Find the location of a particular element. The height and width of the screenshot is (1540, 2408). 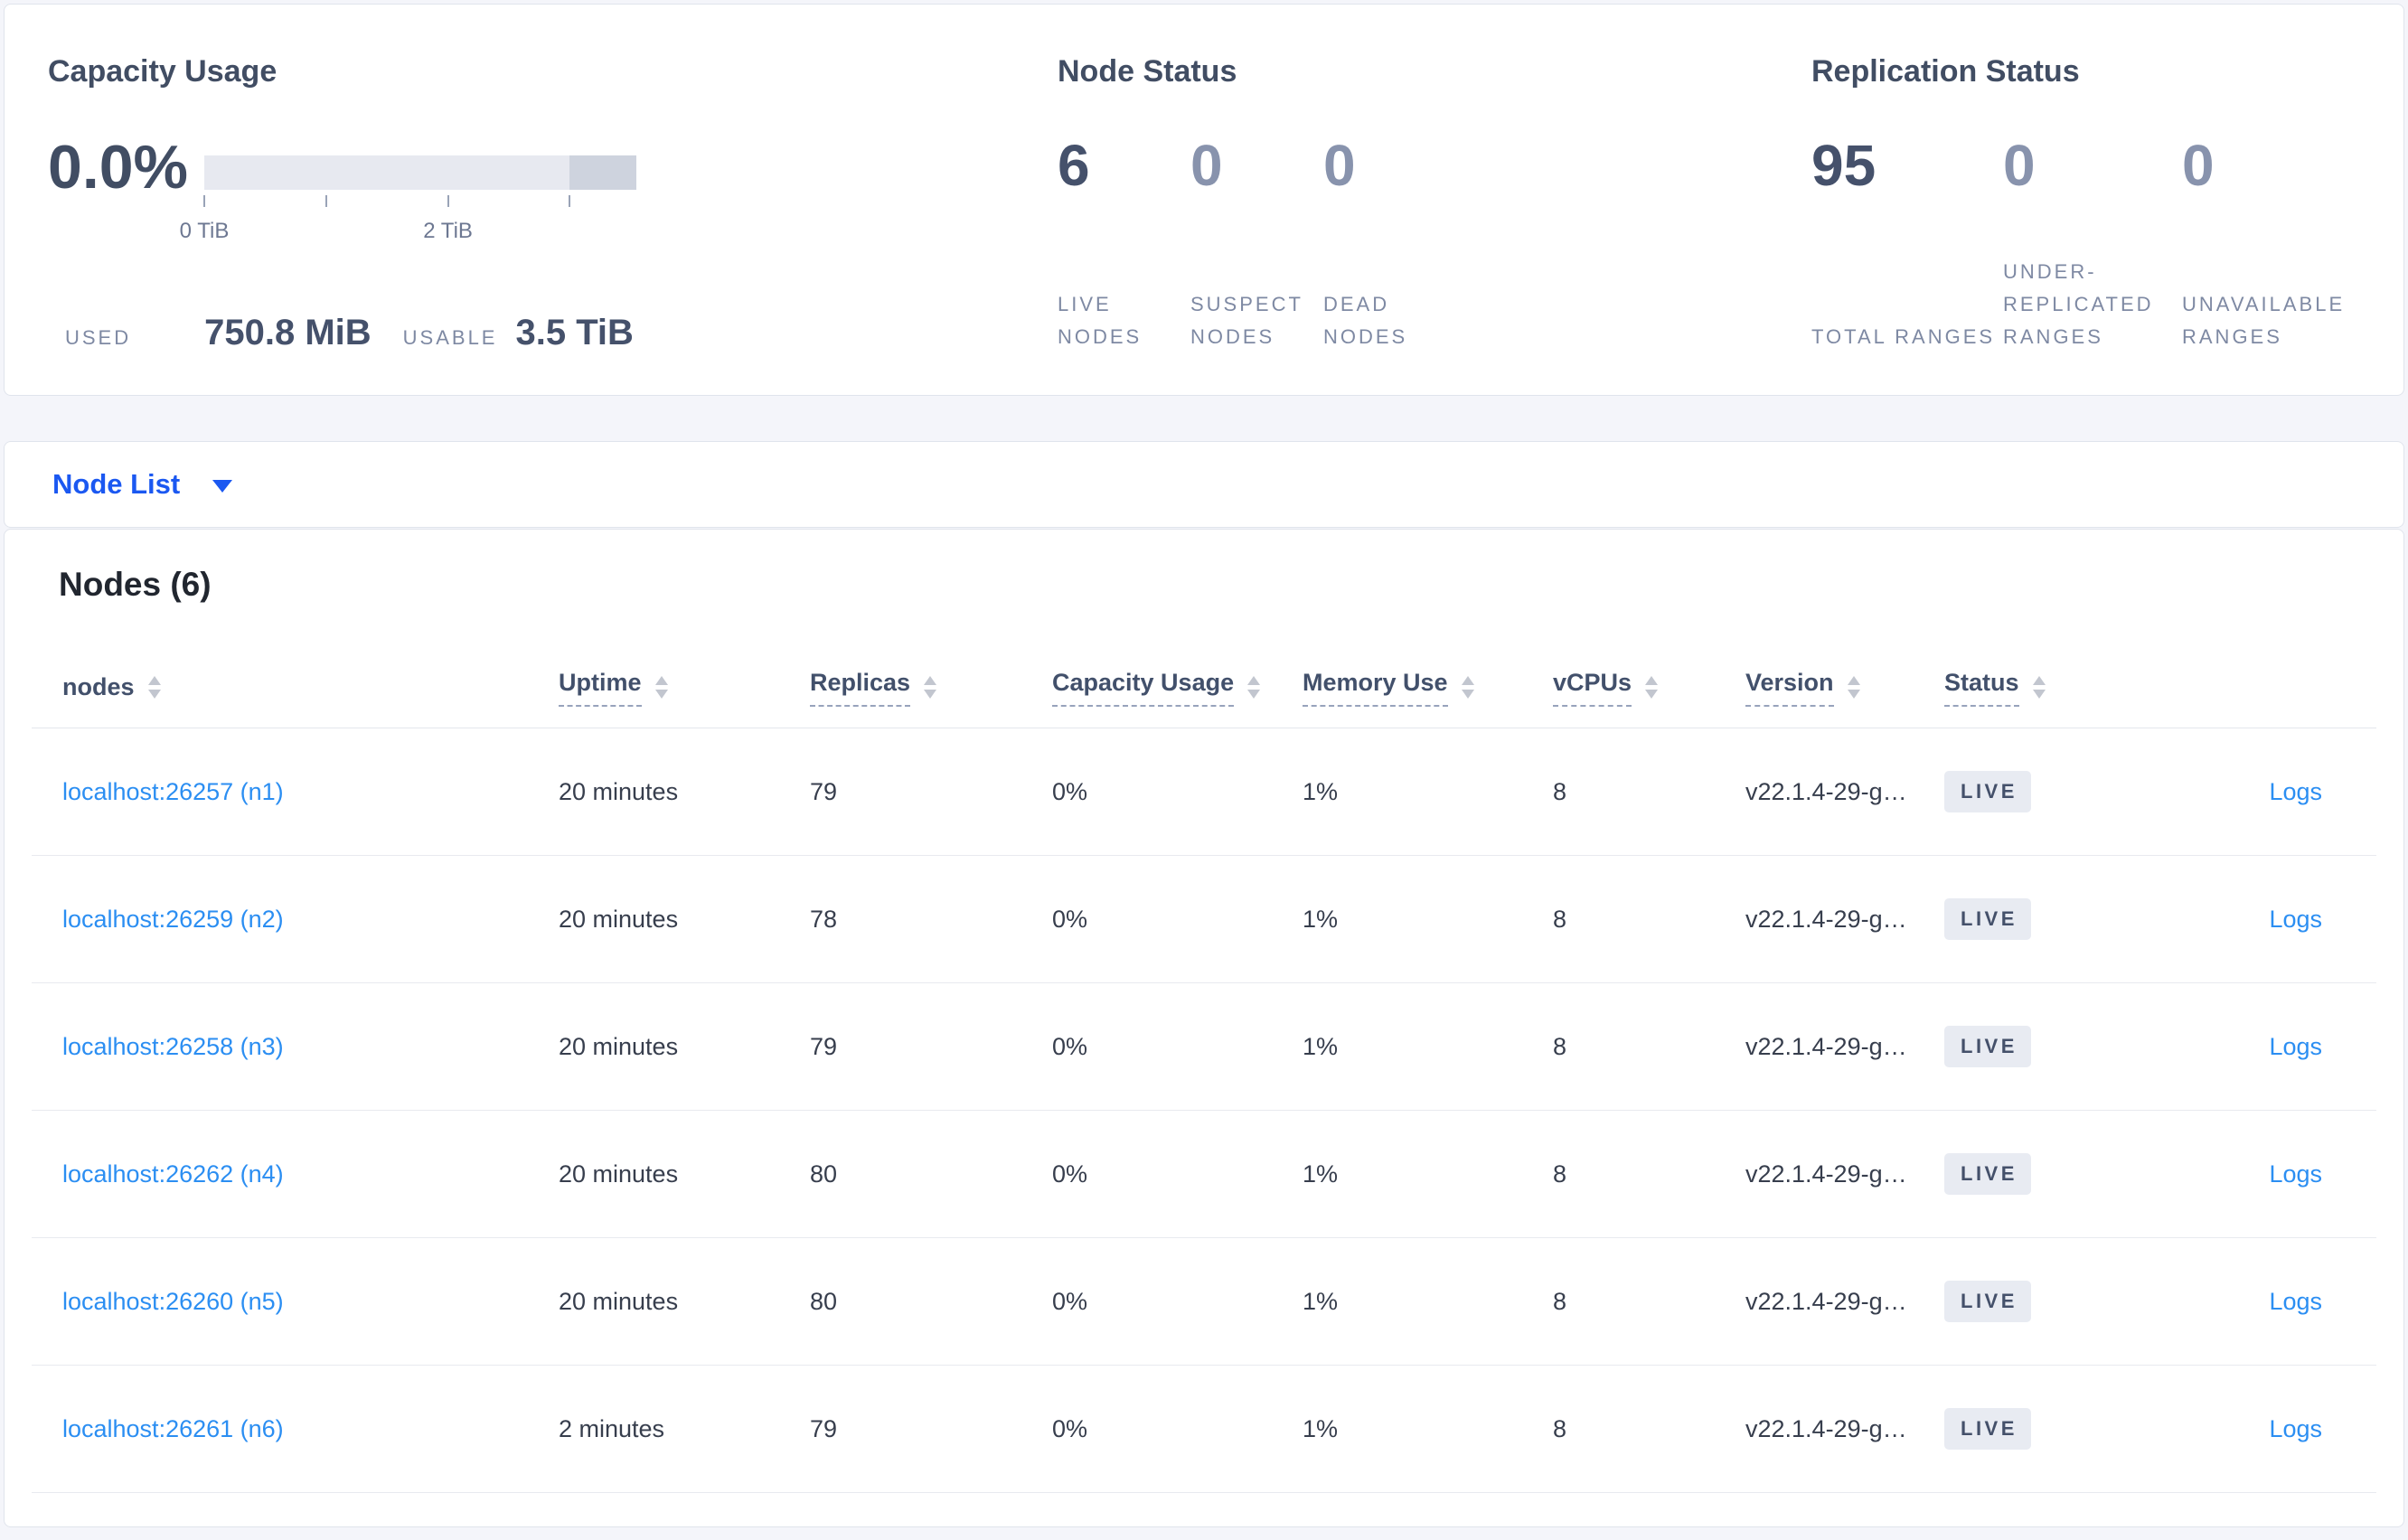

axis-label-0tib: 0 TiB is located at coordinates (204, 231).